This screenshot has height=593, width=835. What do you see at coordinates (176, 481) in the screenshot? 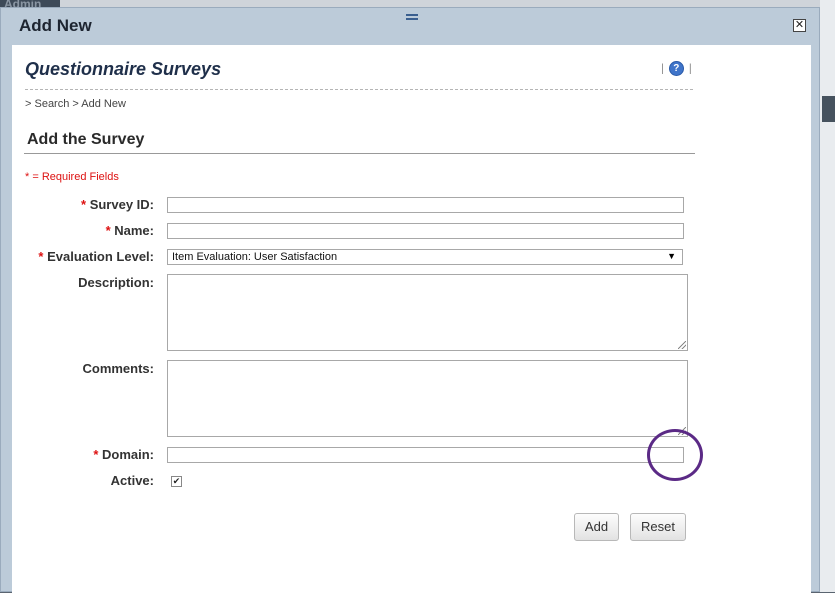
I see `active-checkbox: ✔` at bounding box center [176, 481].